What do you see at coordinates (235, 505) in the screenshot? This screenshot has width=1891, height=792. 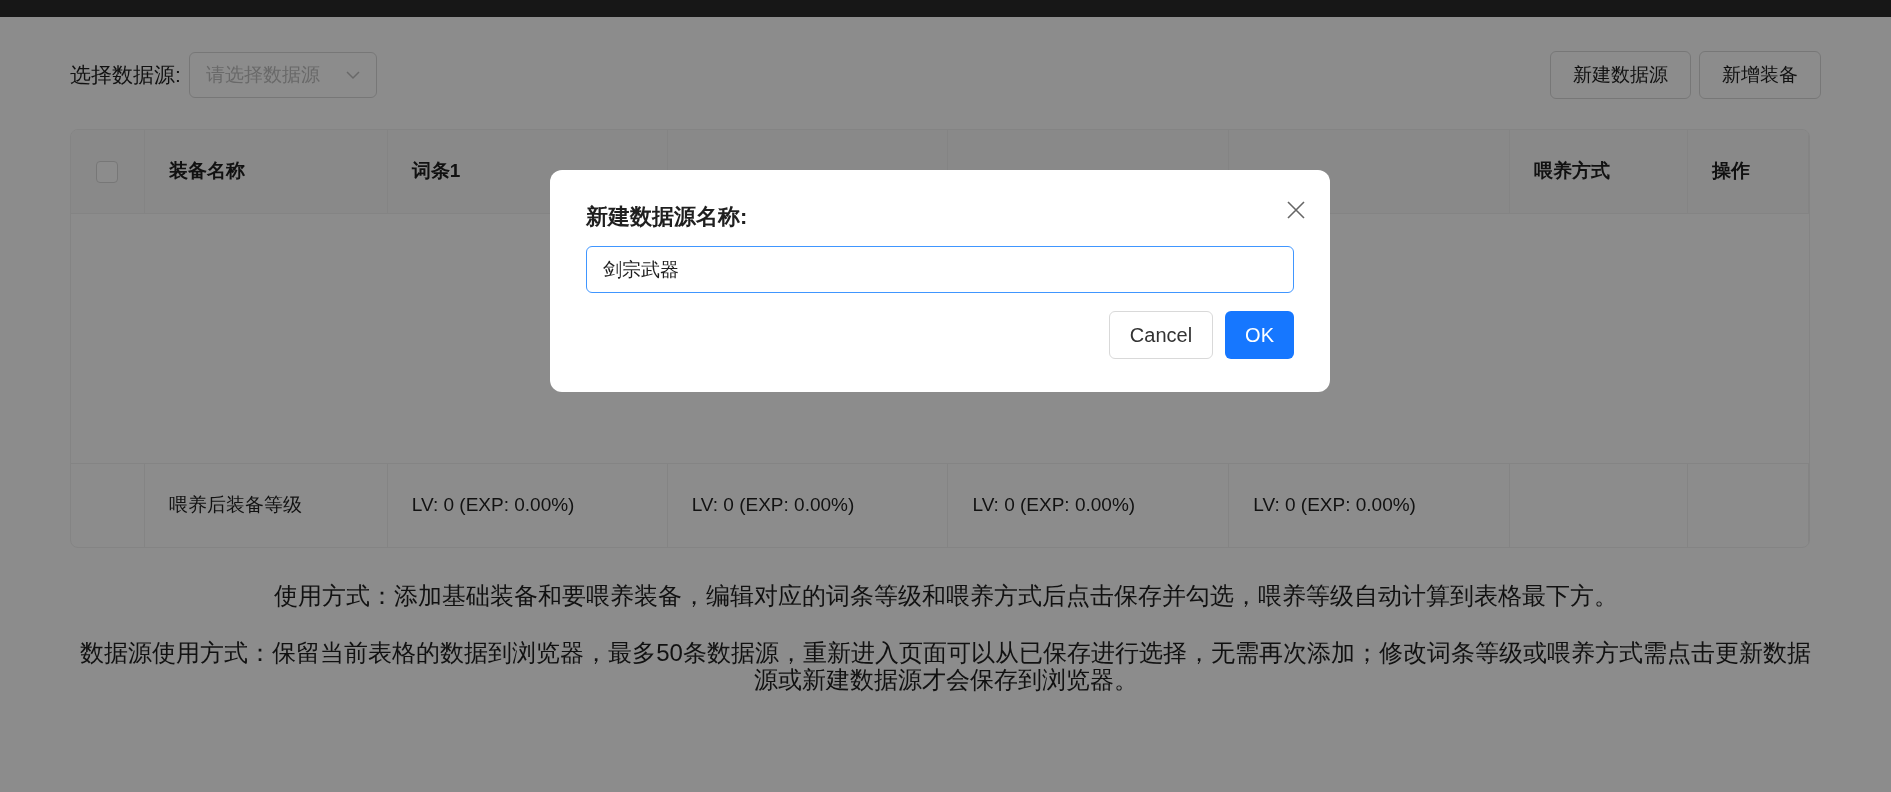 I see `table-cell-text: 喂养后装备等级` at bounding box center [235, 505].